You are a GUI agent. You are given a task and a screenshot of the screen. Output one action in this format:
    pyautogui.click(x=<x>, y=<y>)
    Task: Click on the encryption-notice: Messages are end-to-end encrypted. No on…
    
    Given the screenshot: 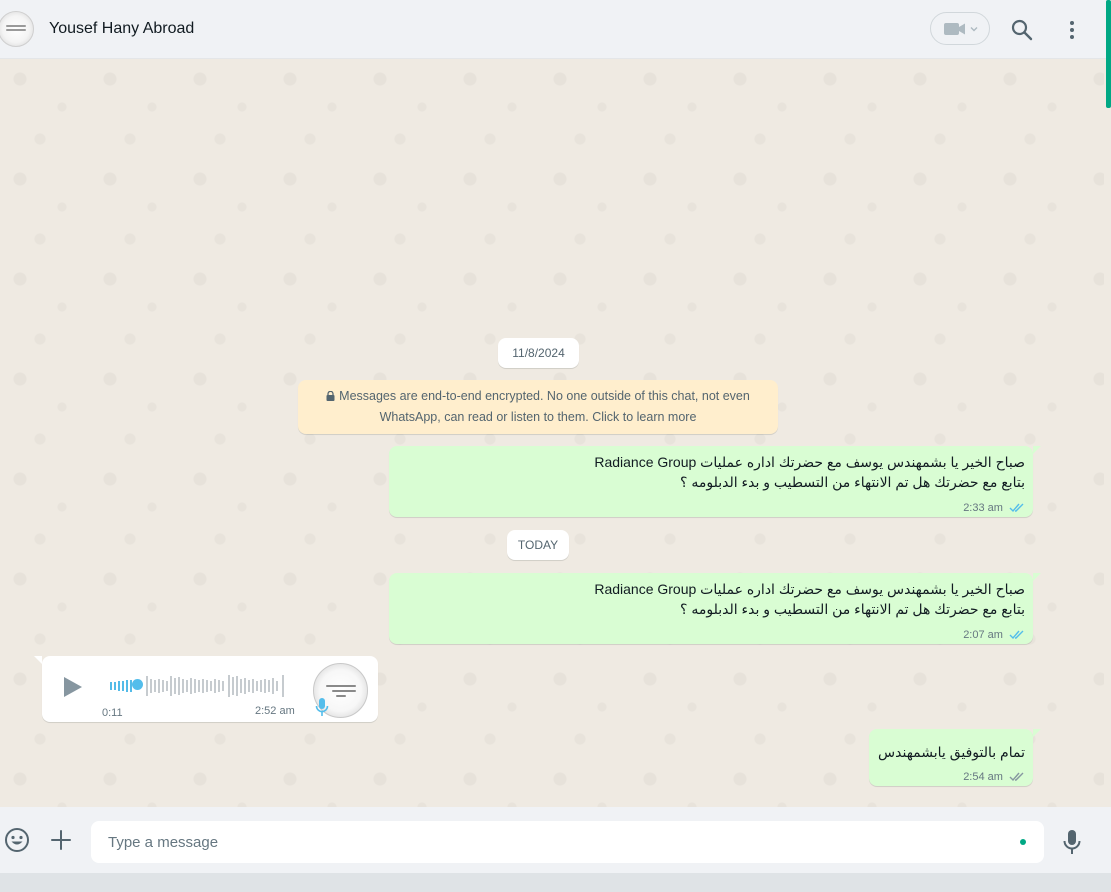 What is the action you would take?
    pyautogui.click(x=538, y=407)
    